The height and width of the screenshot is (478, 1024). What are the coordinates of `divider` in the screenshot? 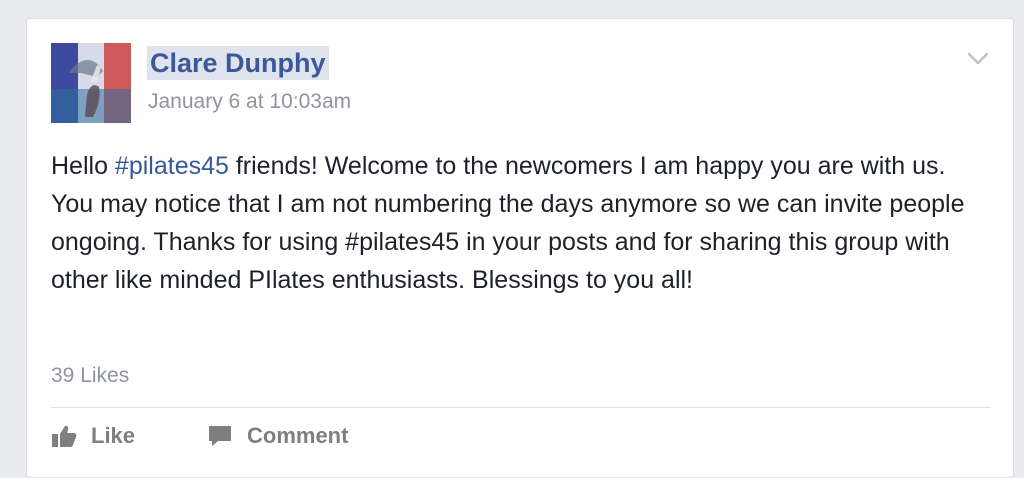 It's located at (521, 407).